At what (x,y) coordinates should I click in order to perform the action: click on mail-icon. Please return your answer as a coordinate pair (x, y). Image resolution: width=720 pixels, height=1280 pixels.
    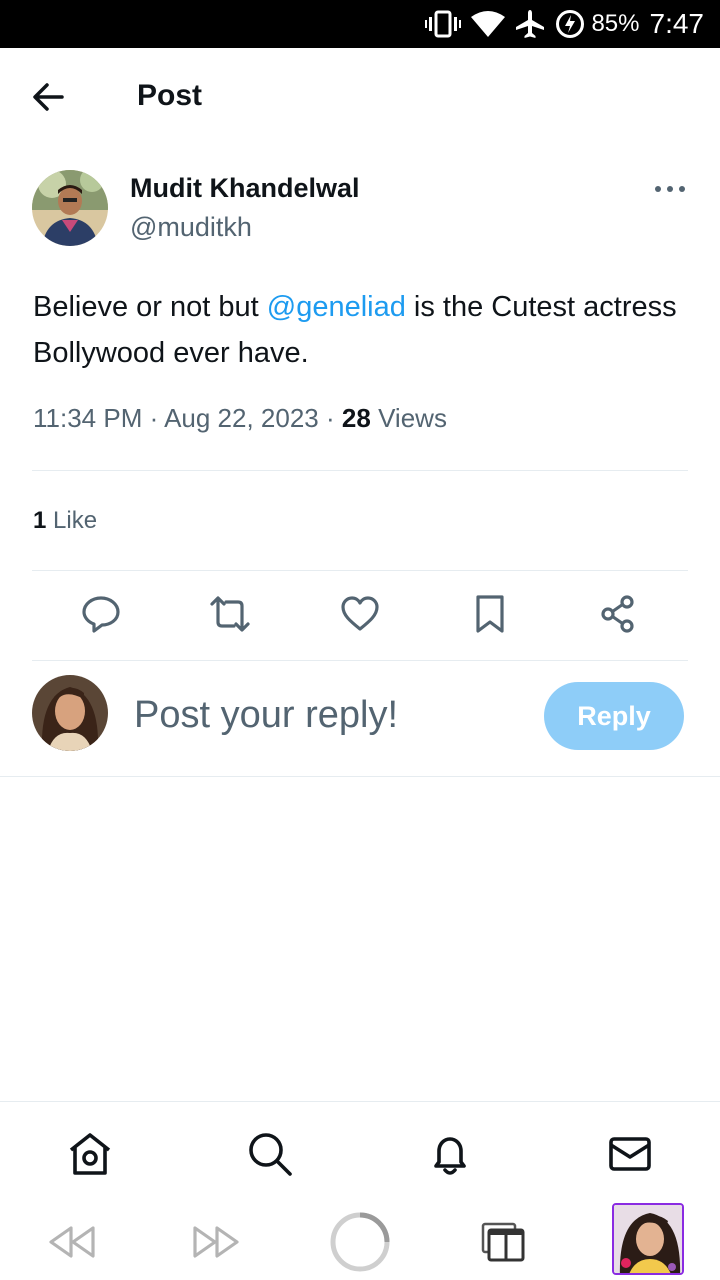
    Looking at the image, I should click on (630, 1154).